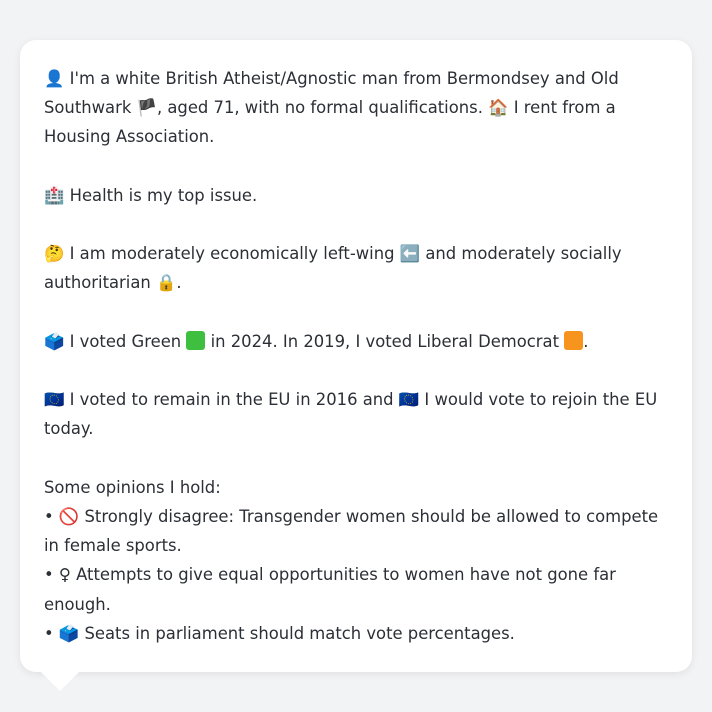  Describe the element at coordinates (54, 195) in the screenshot. I see `hospital-icon: 🏥` at that location.